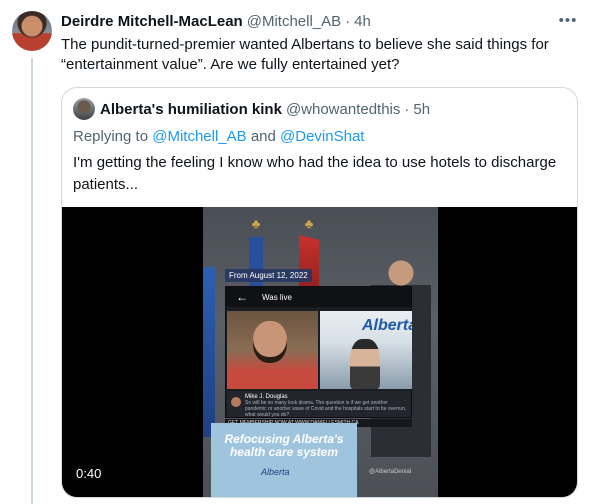 This screenshot has width=593, height=504. I want to click on podium-text: Refocusing Alberta's health care system, so click(284, 445).